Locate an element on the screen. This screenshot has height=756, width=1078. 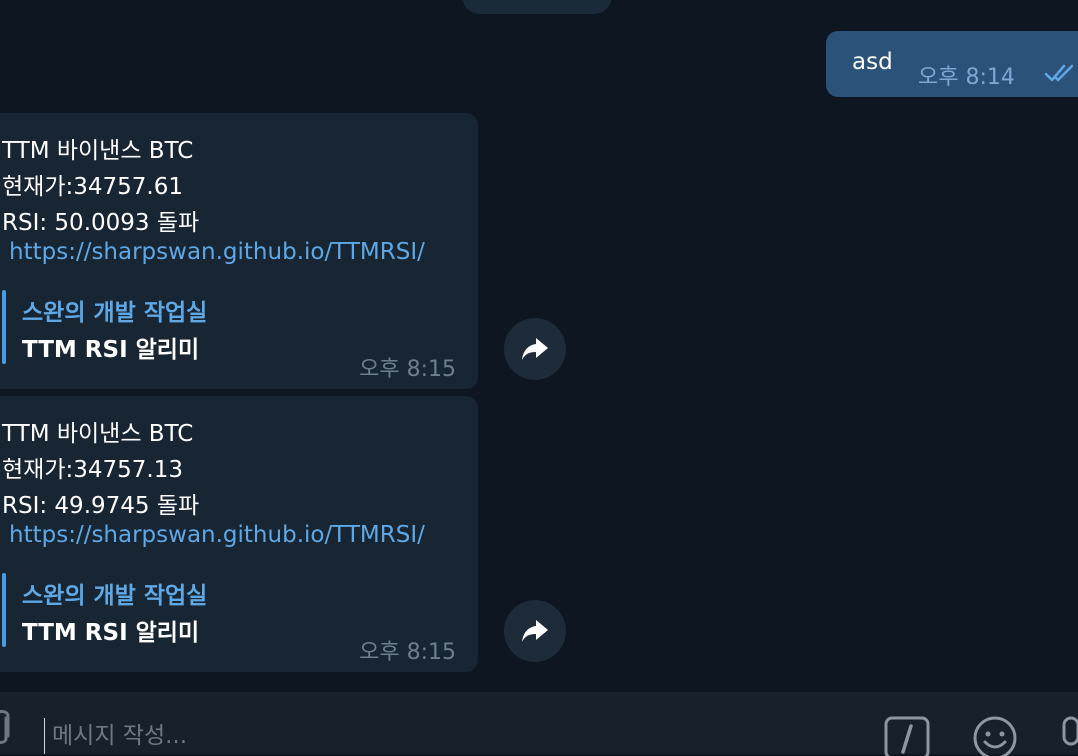
message-input is located at coordinates (452, 736).